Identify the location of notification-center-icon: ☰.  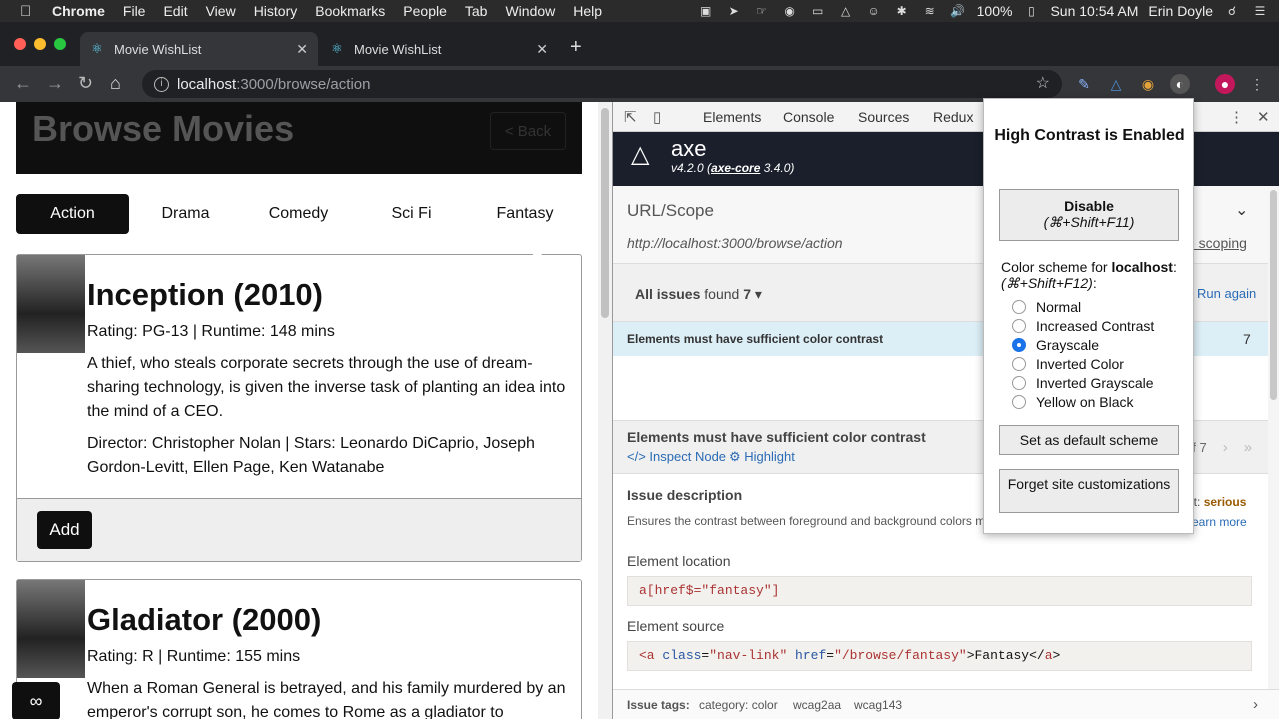
(1260, 11).